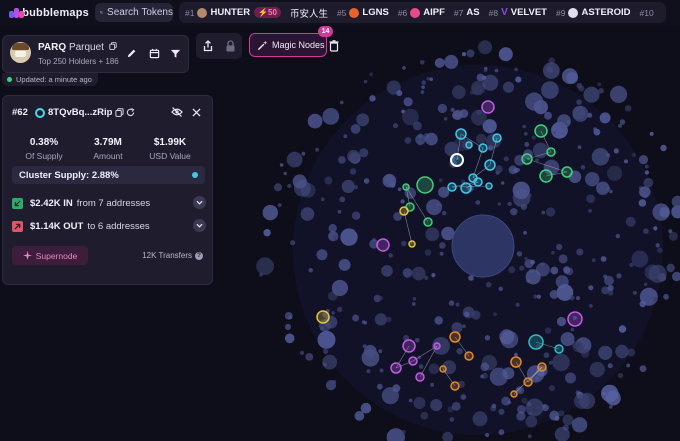 The image size is (680, 441). What do you see at coordinates (334, 46) in the screenshot?
I see `clear-magic-nodes-button` at bounding box center [334, 46].